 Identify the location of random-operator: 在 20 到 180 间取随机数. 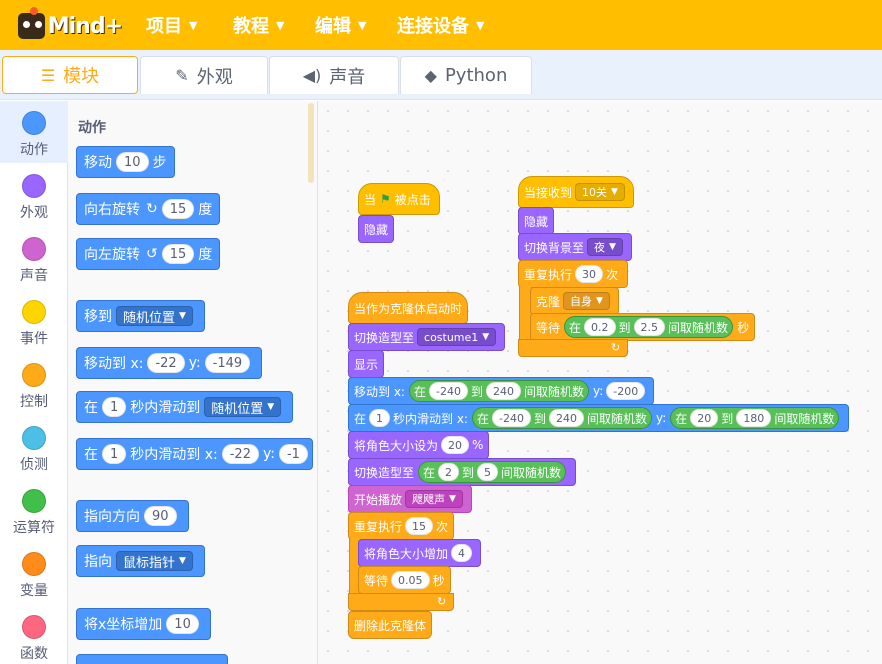
(755, 418).